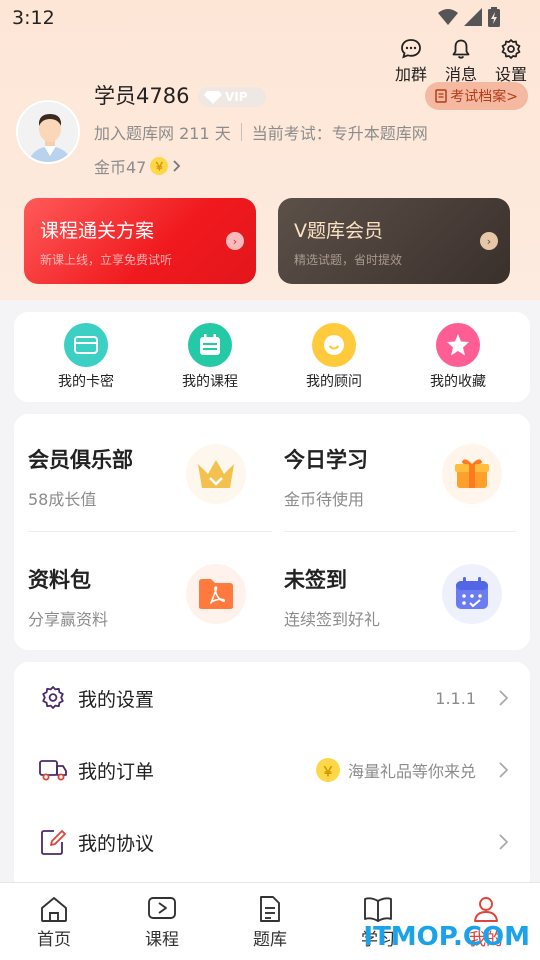 This screenshot has height=960, width=540. I want to click on resource-pack-title: 资料包, so click(59, 580).